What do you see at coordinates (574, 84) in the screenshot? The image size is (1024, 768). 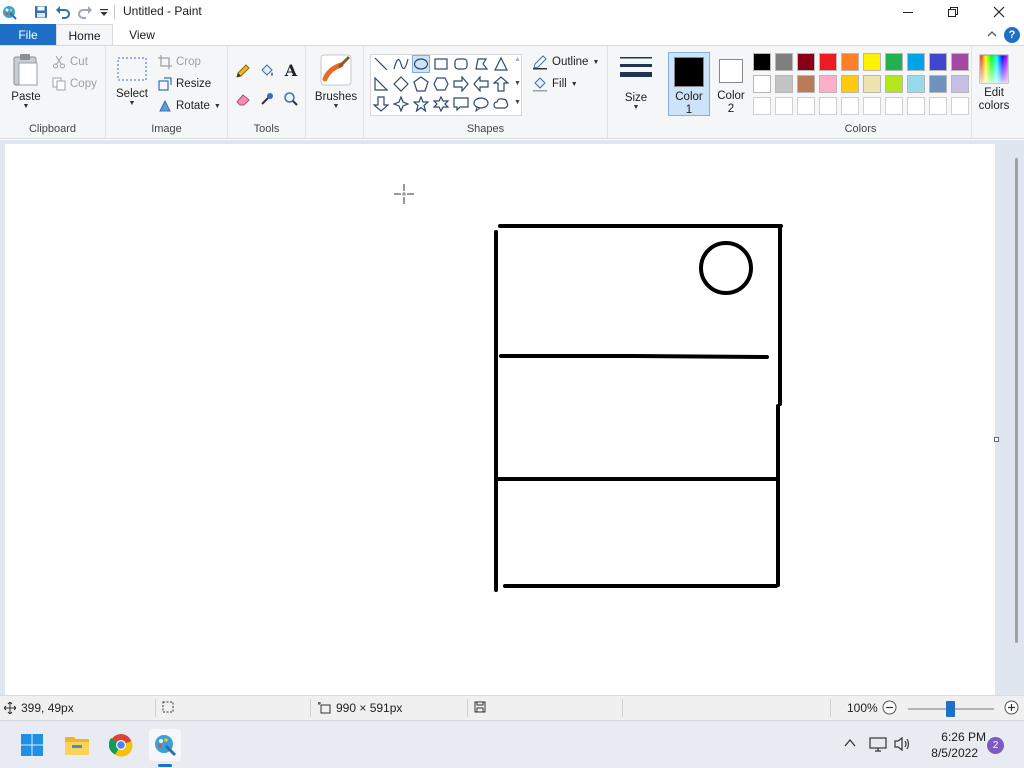 I see `fill-dropdown-caret: ▼` at bounding box center [574, 84].